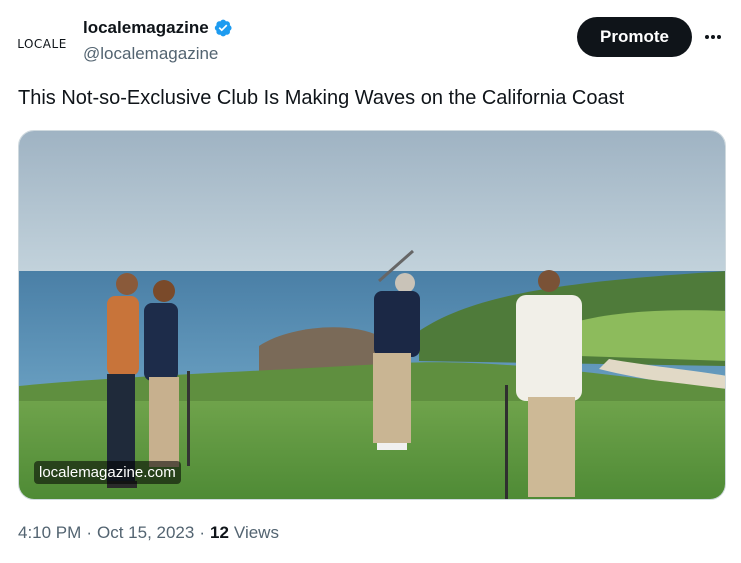  I want to click on display-name: localemagazine, so click(146, 28).